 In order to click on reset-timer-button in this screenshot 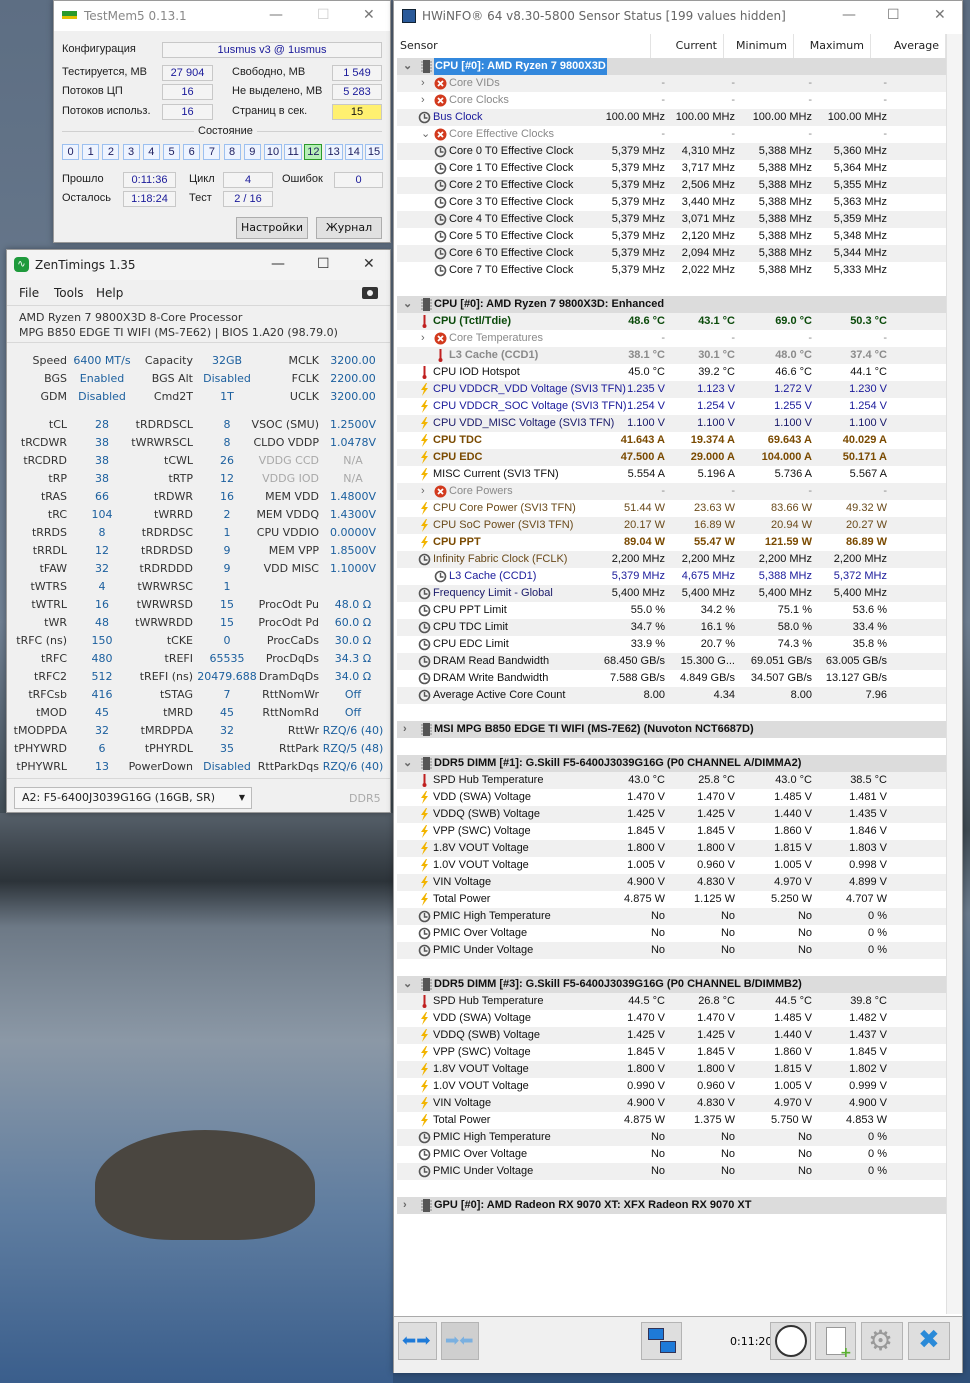, I will do `click(790, 1341)`.